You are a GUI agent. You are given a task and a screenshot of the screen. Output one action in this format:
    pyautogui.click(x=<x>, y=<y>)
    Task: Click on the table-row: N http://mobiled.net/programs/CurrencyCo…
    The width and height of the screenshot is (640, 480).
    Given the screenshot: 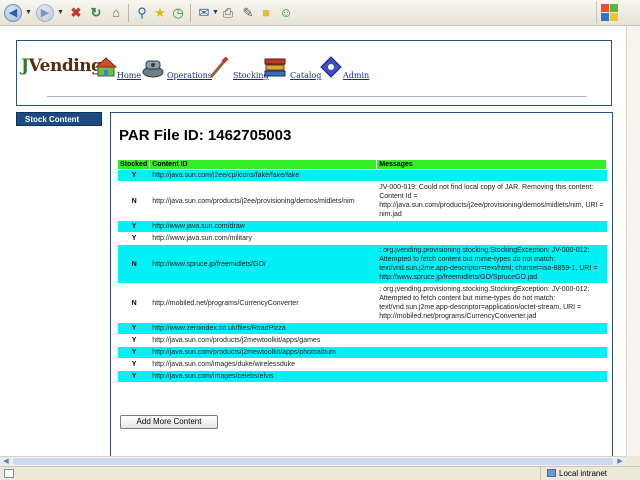 What is the action you would take?
    pyautogui.click(x=362, y=303)
    